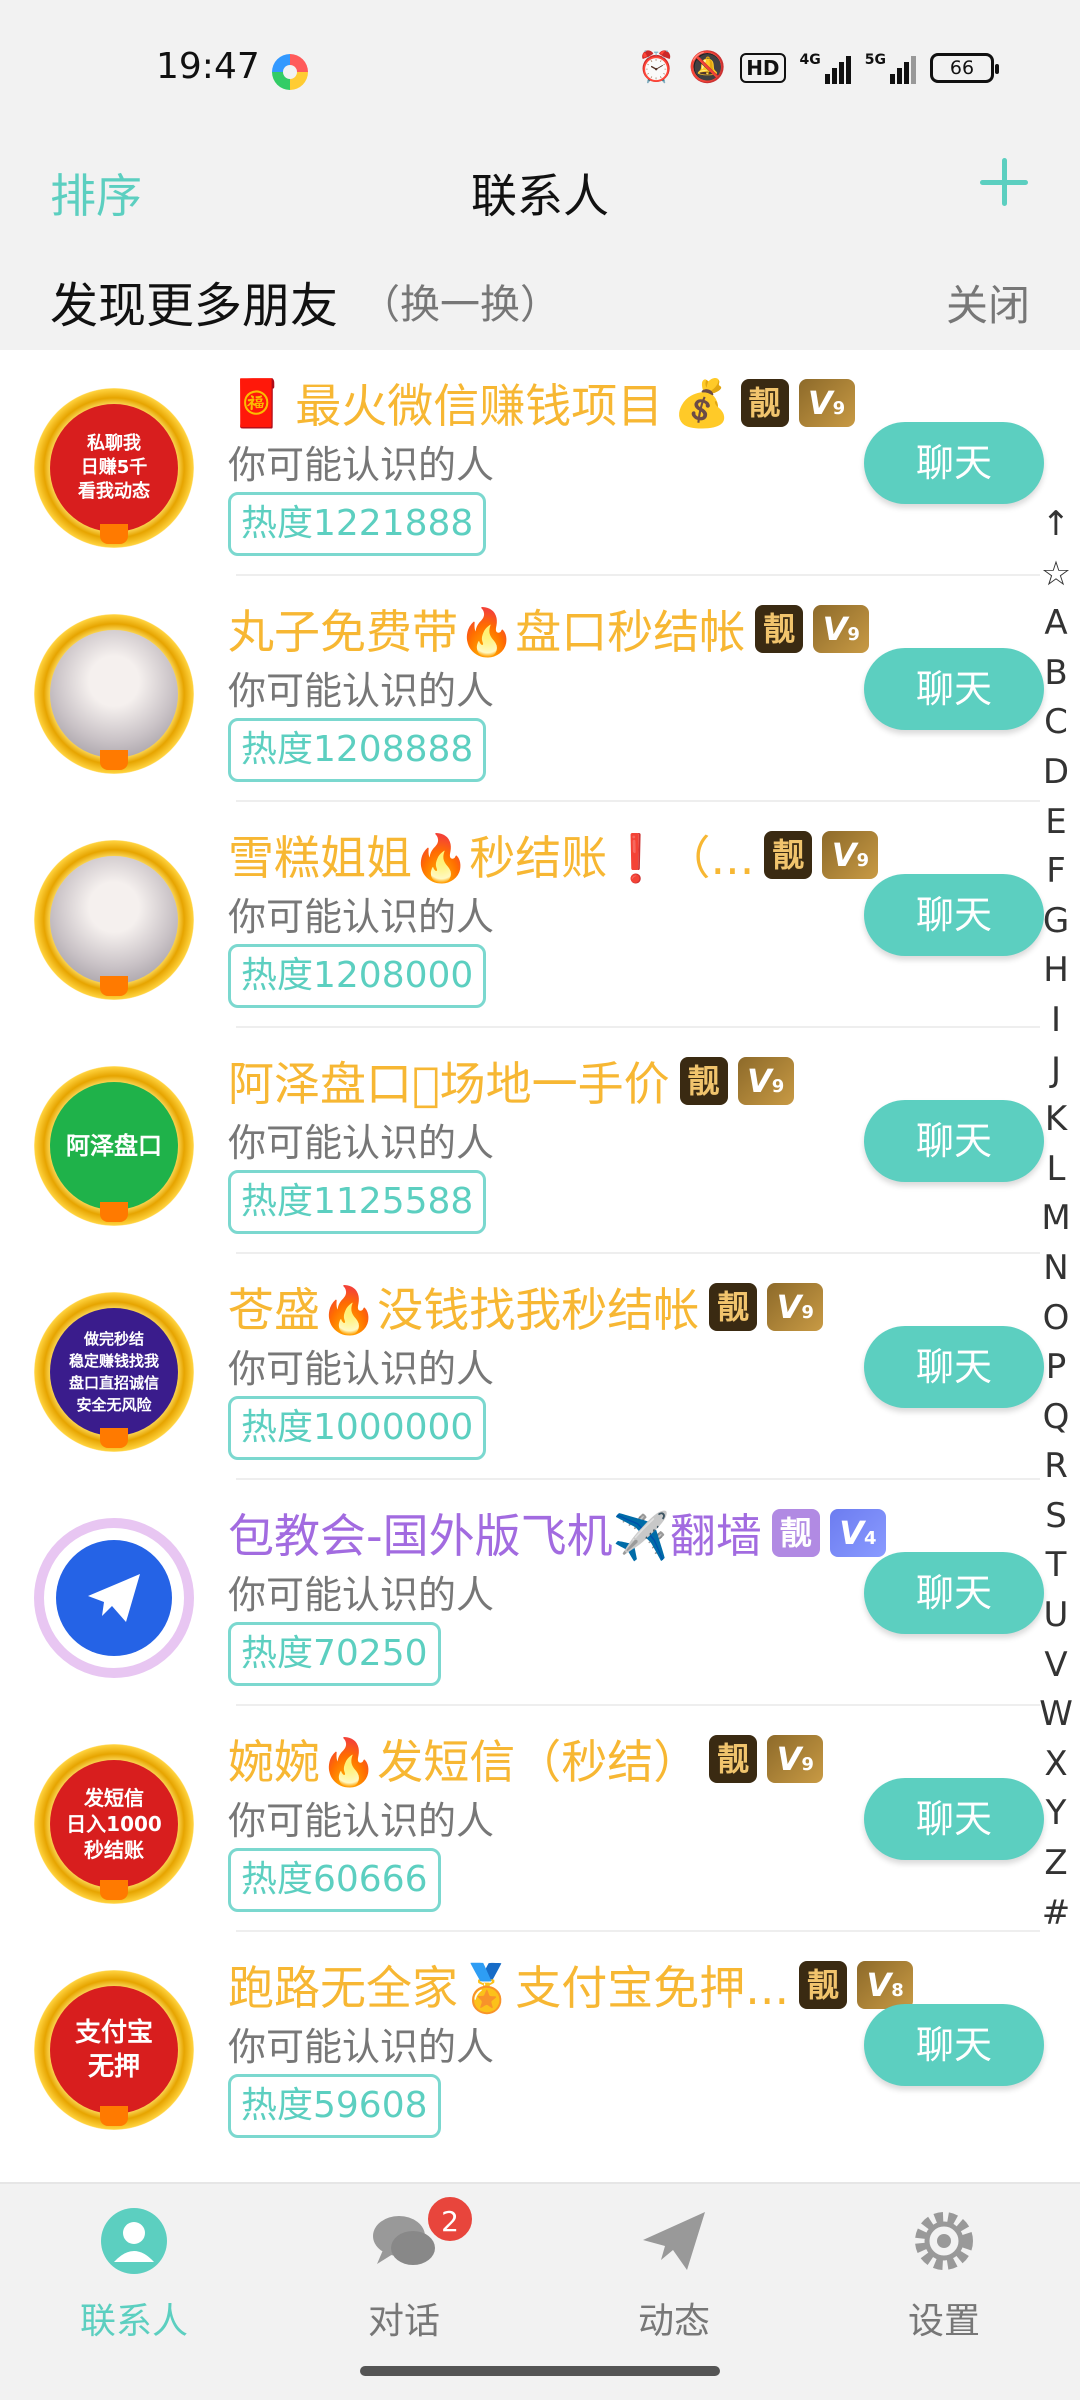 This screenshot has height=2400, width=1080. I want to click on avatar-image: 私聊我 日赚5千 看我动态, so click(114, 468).